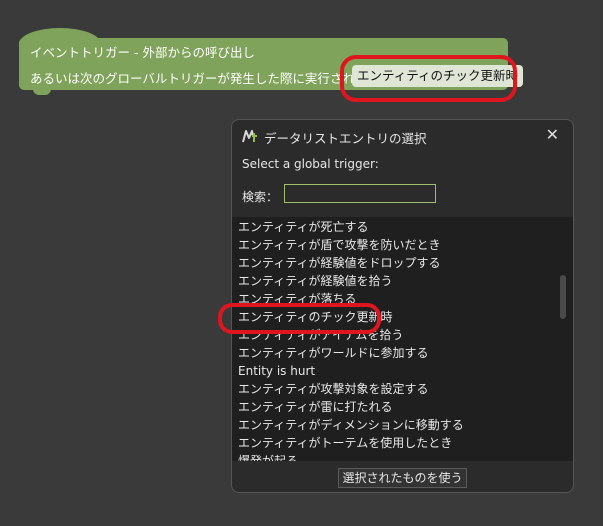 This screenshot has width=603, height=526. Describe the element at coordinates (360, 193) in the screenshot. I see `search-input` at that location.